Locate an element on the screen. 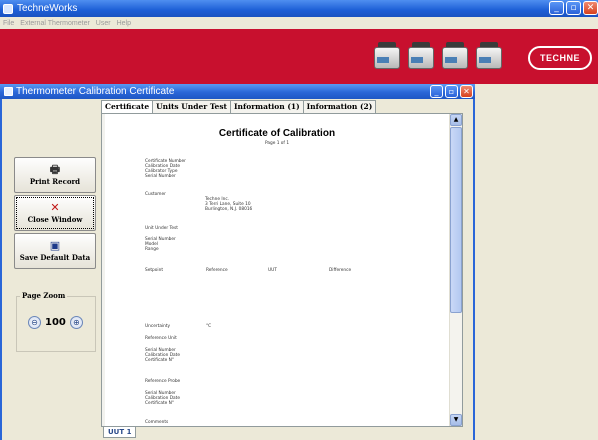  menu-file: File is located at coordinates (8, 23).